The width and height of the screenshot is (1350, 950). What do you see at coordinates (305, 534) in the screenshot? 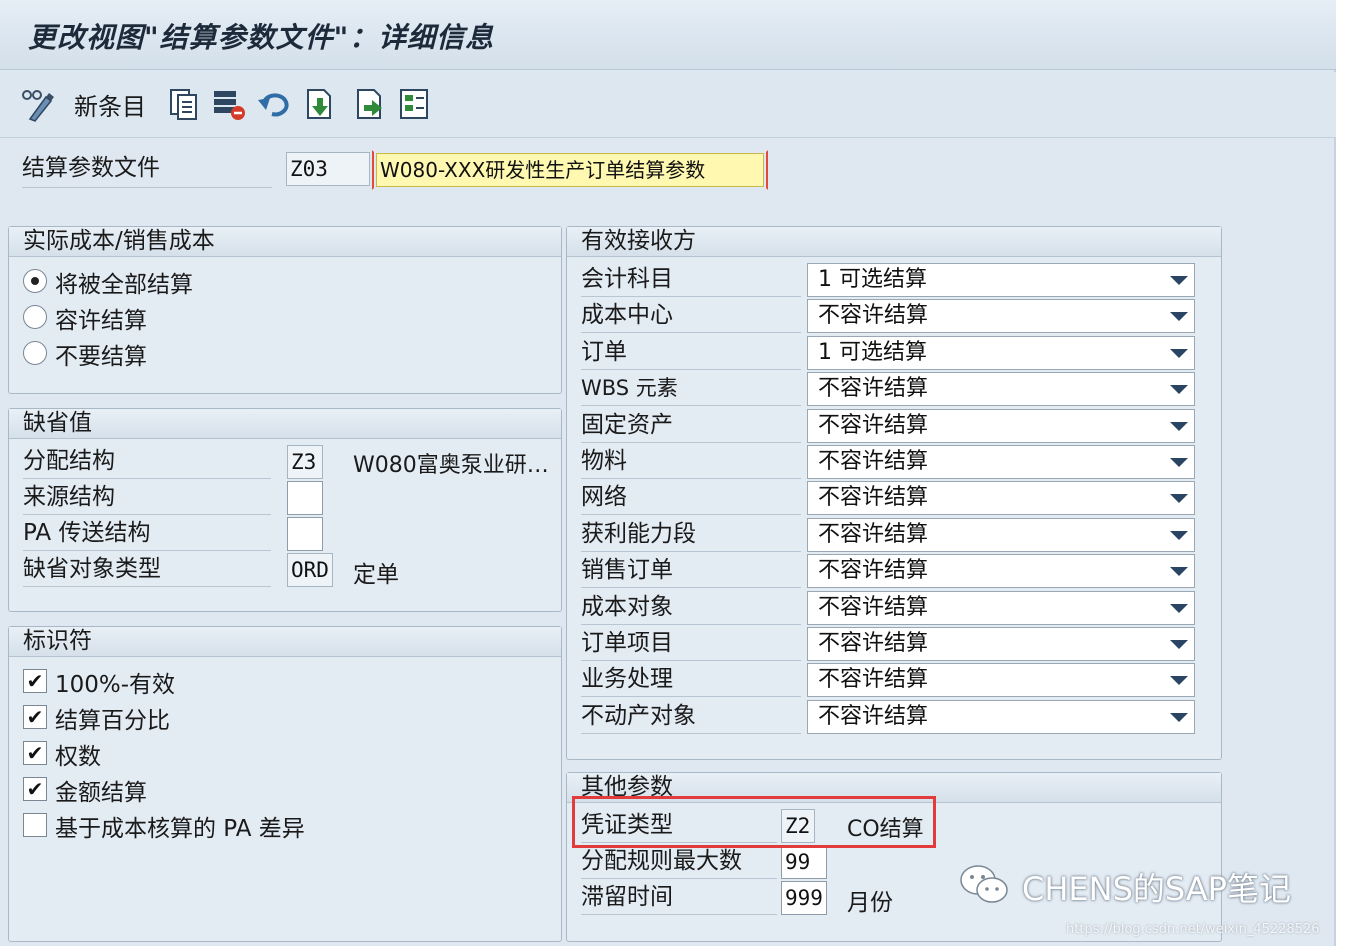
I see `pa-transfer-structure-field` at bounding box center [305, 534].